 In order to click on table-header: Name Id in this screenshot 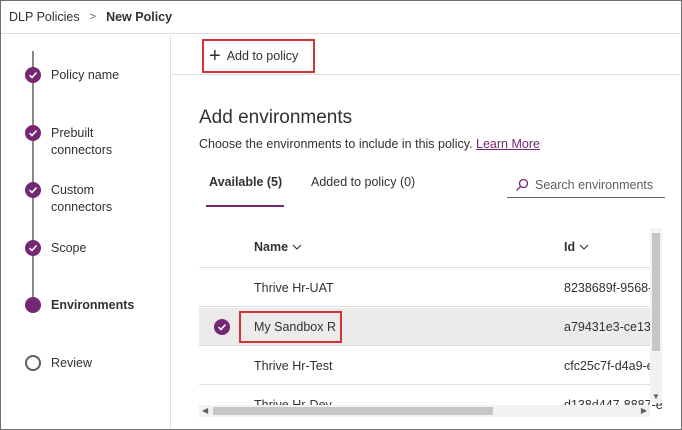, I will do `click(430, 248)`.